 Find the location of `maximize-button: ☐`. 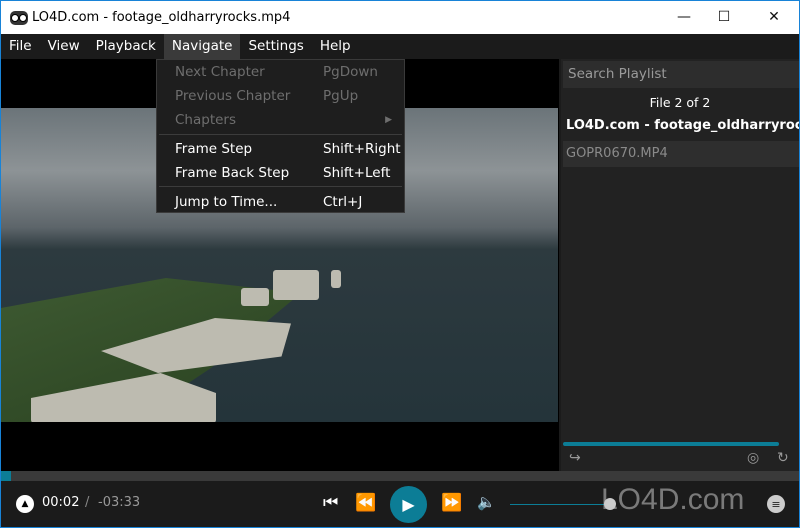

maximize-button: ☐ is located at coordinates (724, 17).